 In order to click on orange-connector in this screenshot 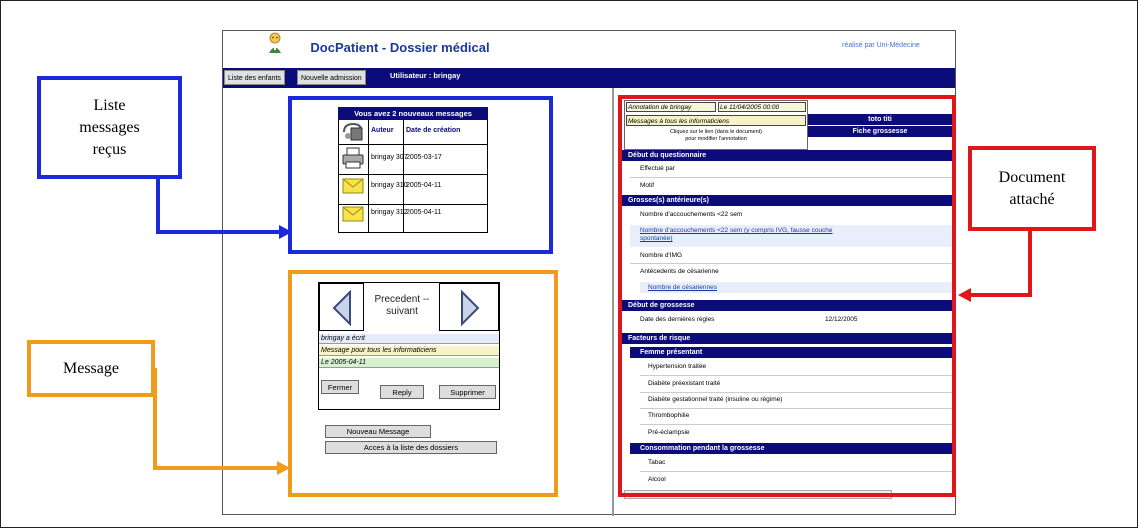, I will do `click(216, 419)`.